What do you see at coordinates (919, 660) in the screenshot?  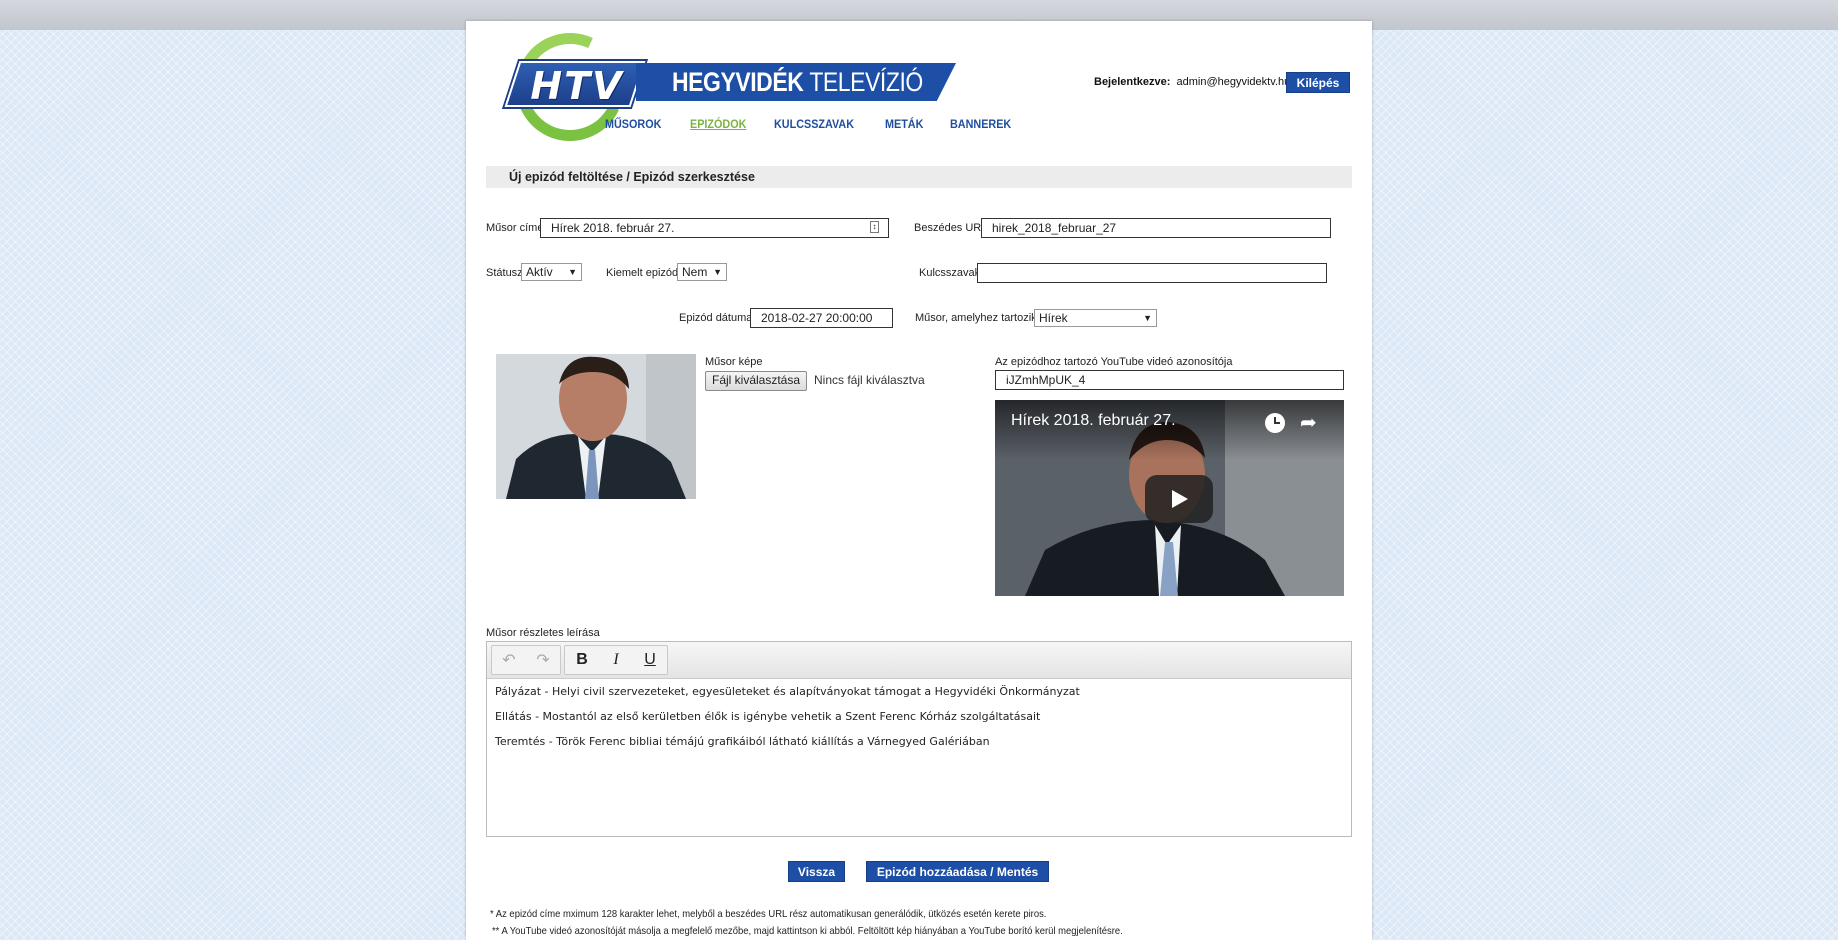 I see `editor-toolbar: ↶ ↷ B I U` at bounding box center [919, 660].